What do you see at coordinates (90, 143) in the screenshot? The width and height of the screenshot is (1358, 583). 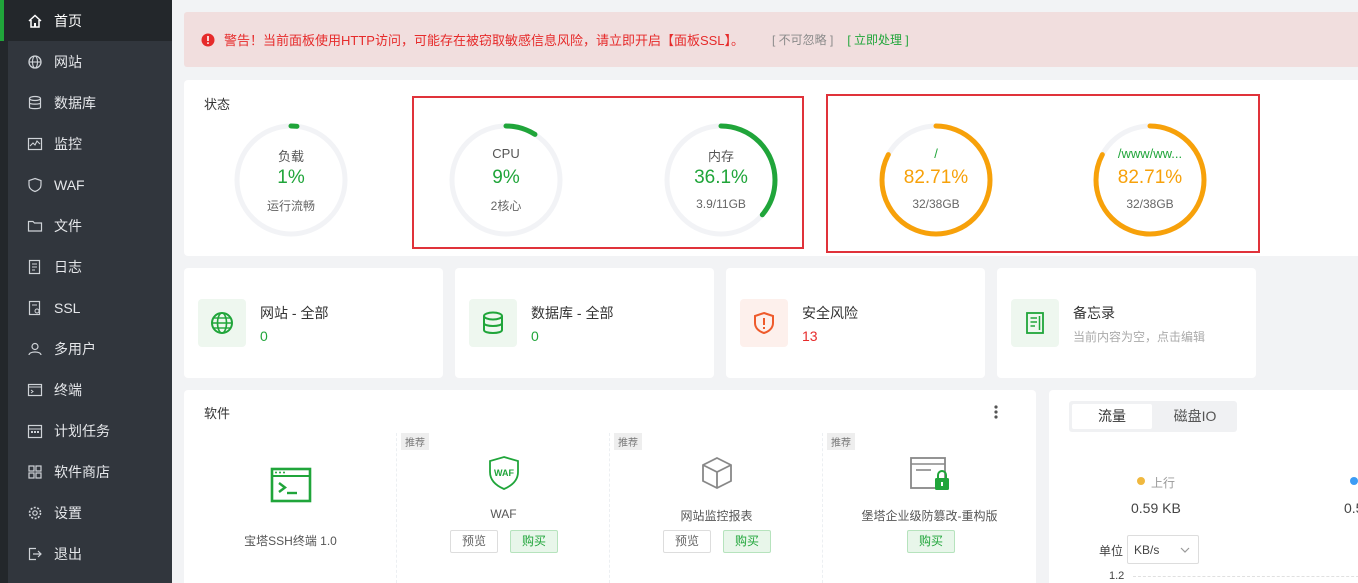 I see `sidebar-item-monitor: 监控` at bounding box center [90, 143].